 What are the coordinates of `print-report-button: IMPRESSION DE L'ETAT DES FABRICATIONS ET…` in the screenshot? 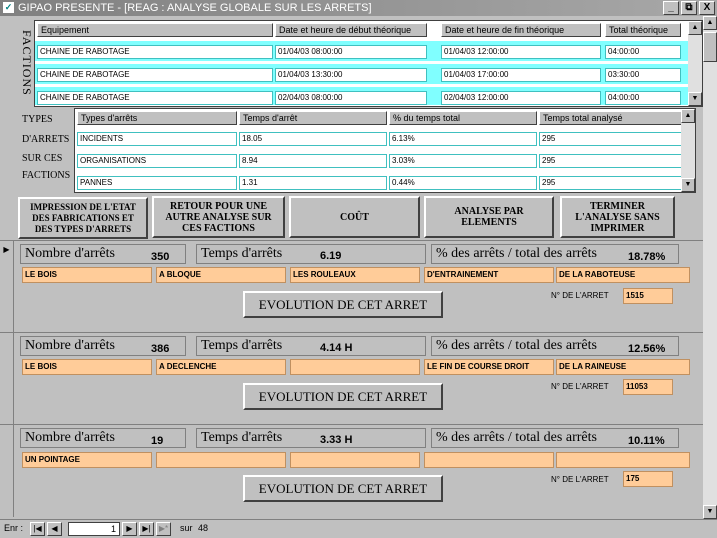 It's located at (83, 218).